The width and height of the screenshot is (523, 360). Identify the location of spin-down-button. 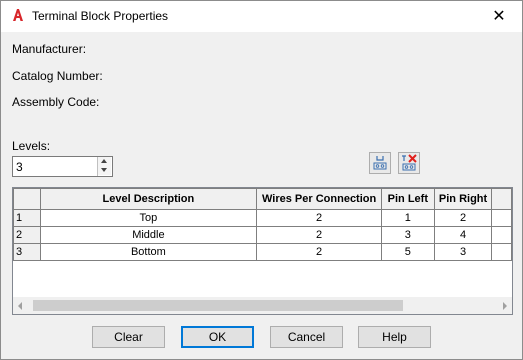
(104, 170).